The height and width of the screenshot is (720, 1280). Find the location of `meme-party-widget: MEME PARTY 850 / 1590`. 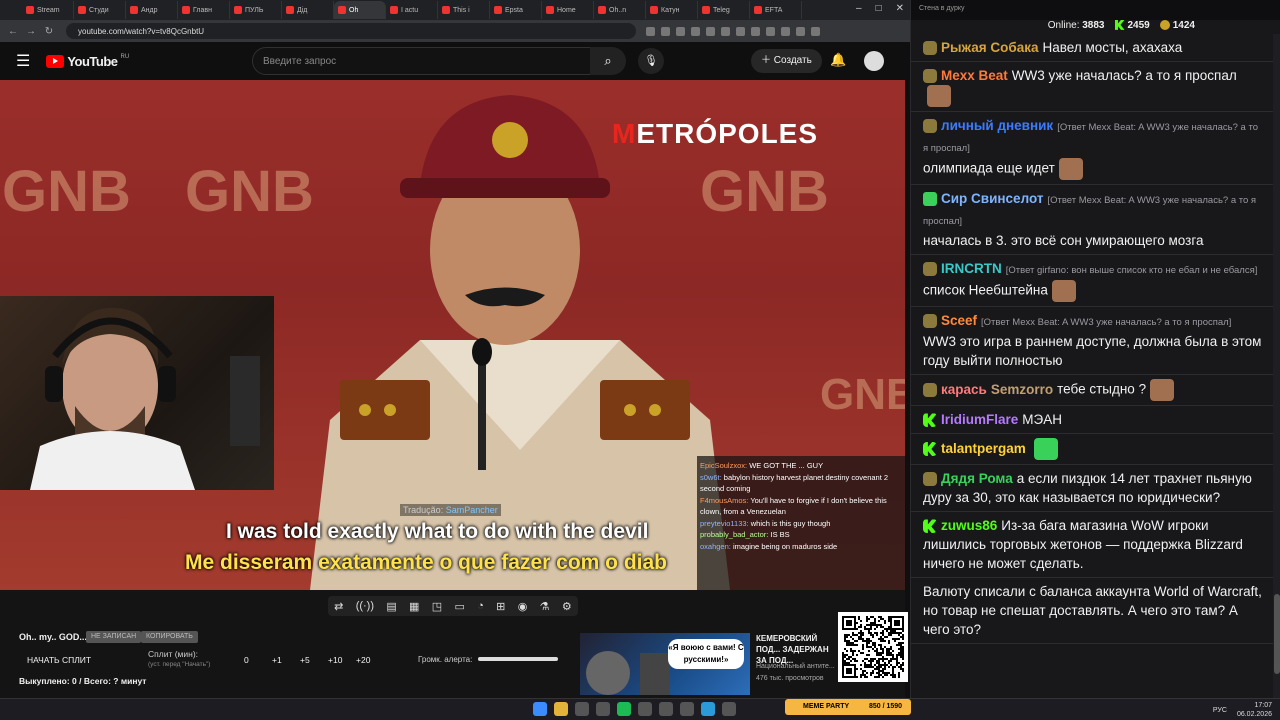

meme-party-widget: MEME PARTY 850 / 1590 is located at coordinates (848, 707).